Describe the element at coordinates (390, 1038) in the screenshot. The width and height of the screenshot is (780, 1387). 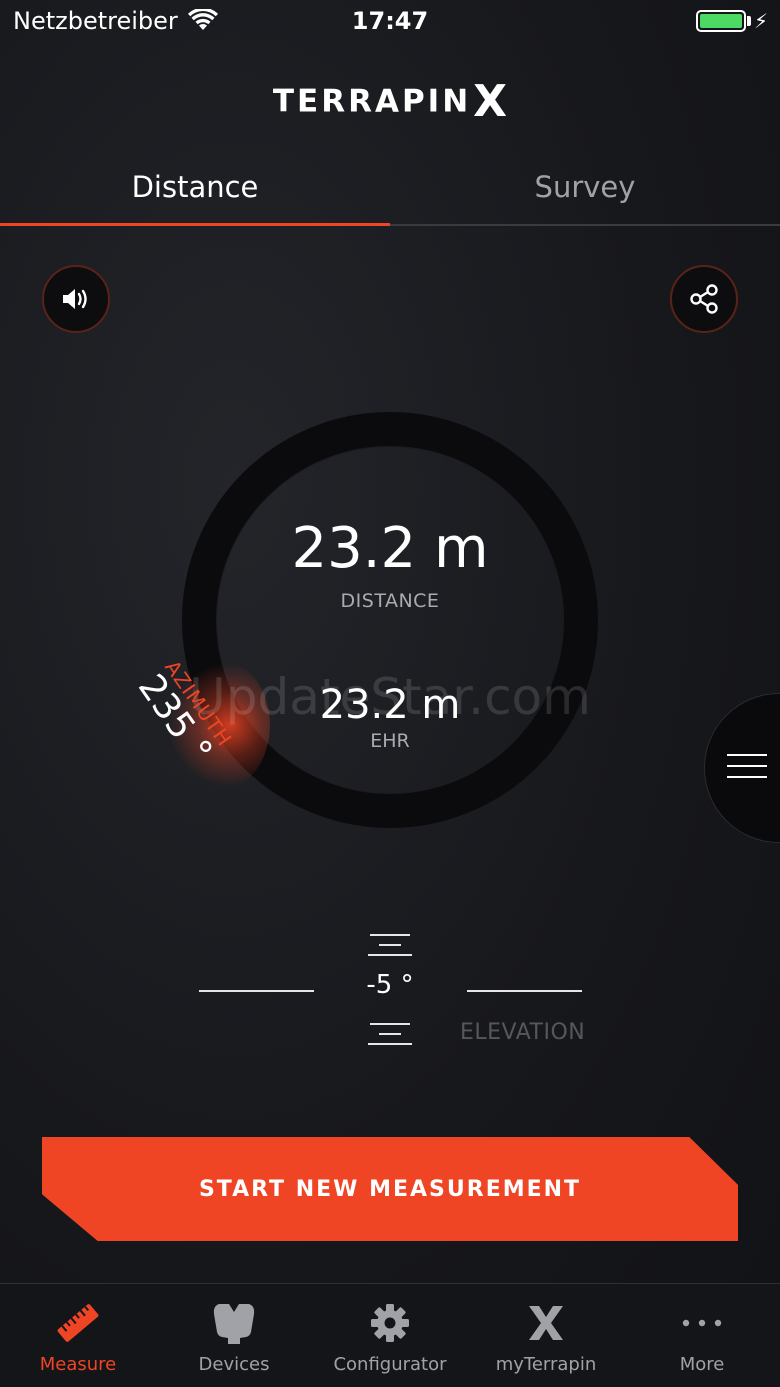
I see `elevation-ticks-bottom` at that location.